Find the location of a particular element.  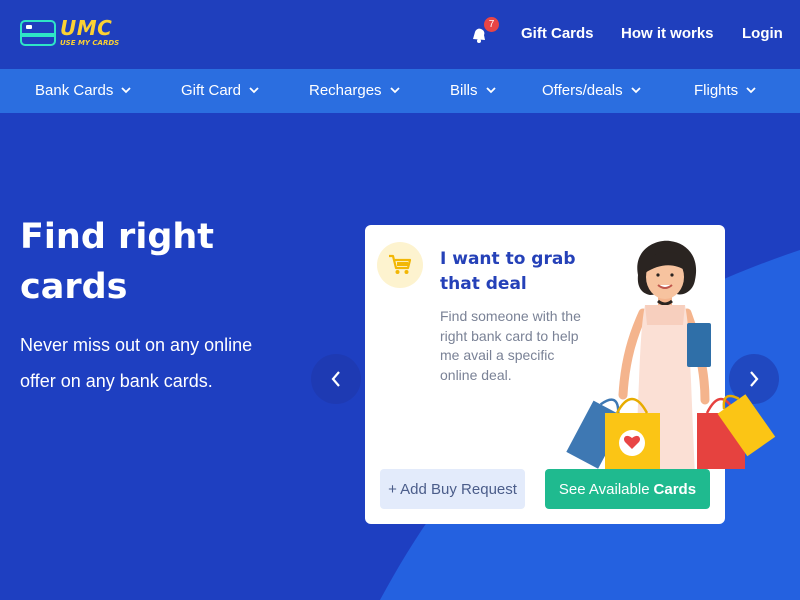

nav-item-label: Flights is located at coordinates (716, 90).